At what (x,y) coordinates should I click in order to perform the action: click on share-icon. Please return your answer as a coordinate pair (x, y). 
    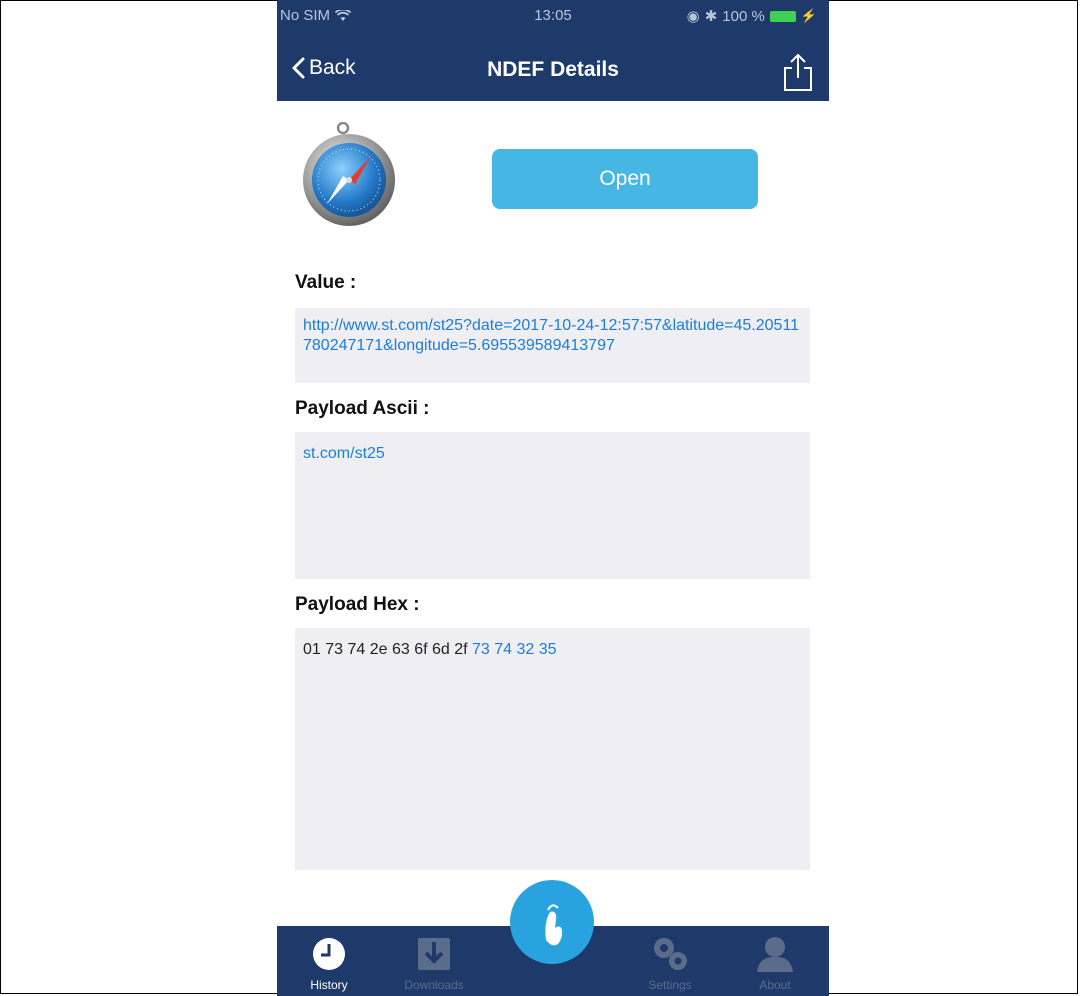
    Looking at the image, I should click on (798, 72).